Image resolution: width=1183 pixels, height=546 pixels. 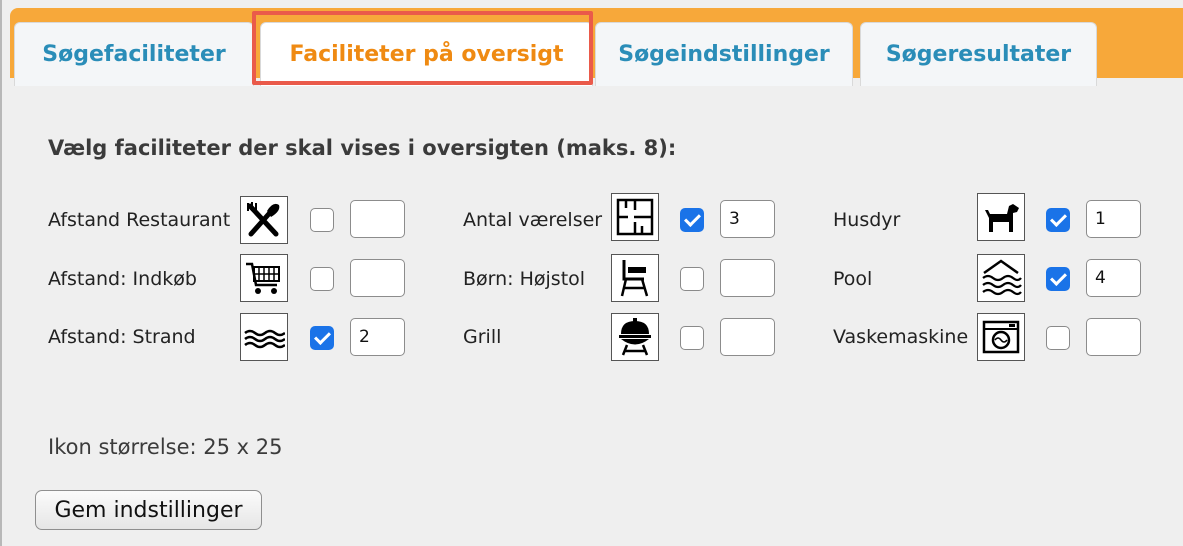 What do you see at coordinates (1001, 217) in the screenshot?
I see `dog-icon` at bounding box center [1001, 217].